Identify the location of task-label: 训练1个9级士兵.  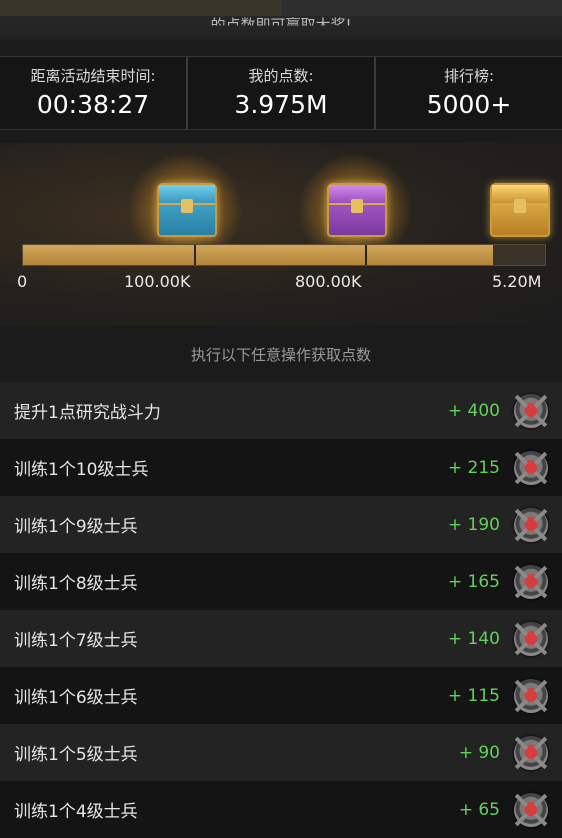
(76, 527).